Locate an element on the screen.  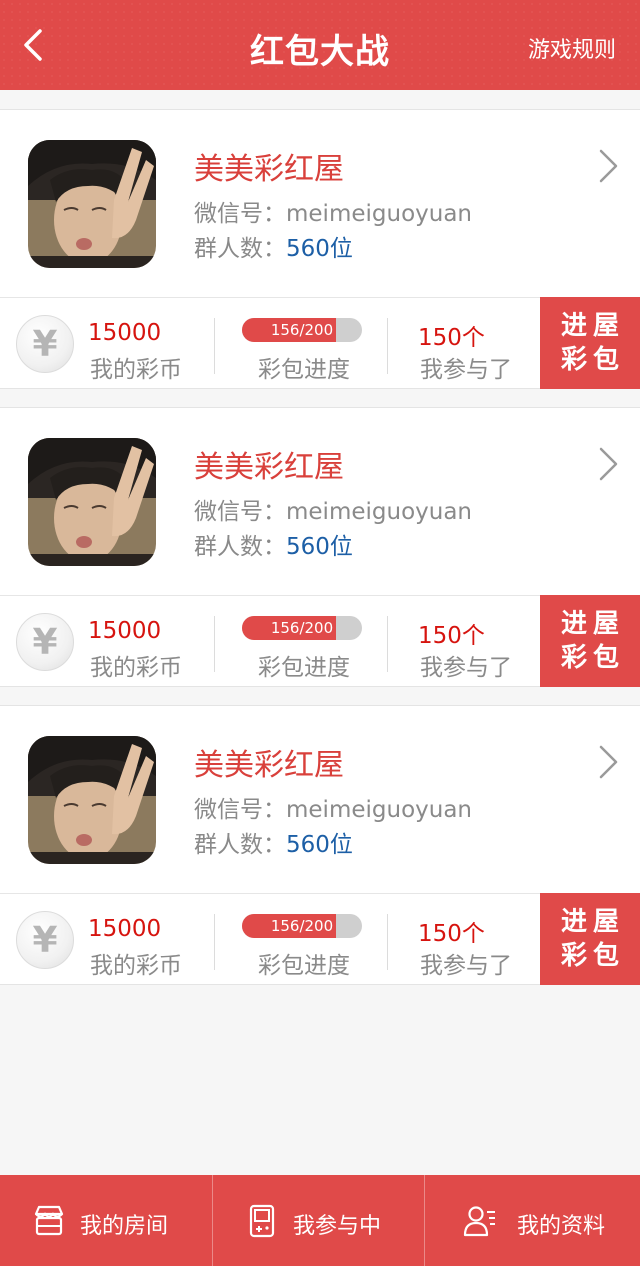
tab-label: 我的资料 is located at coordinates (561, 1226).